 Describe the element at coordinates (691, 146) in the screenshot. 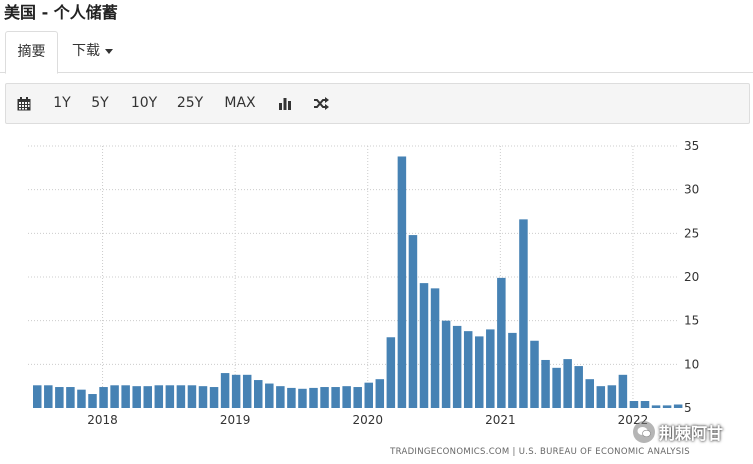

I see `y-tick-label: 35` at that location.